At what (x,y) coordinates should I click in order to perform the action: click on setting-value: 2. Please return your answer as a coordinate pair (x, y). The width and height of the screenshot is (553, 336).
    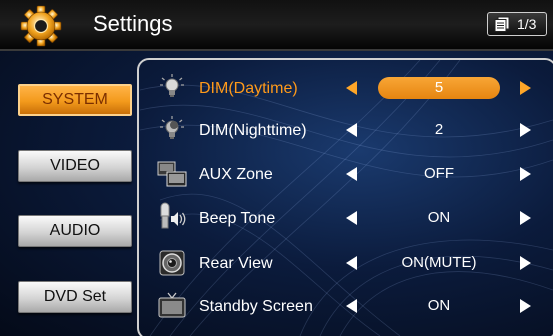
    Looking at the image, I should click on (439, 129).